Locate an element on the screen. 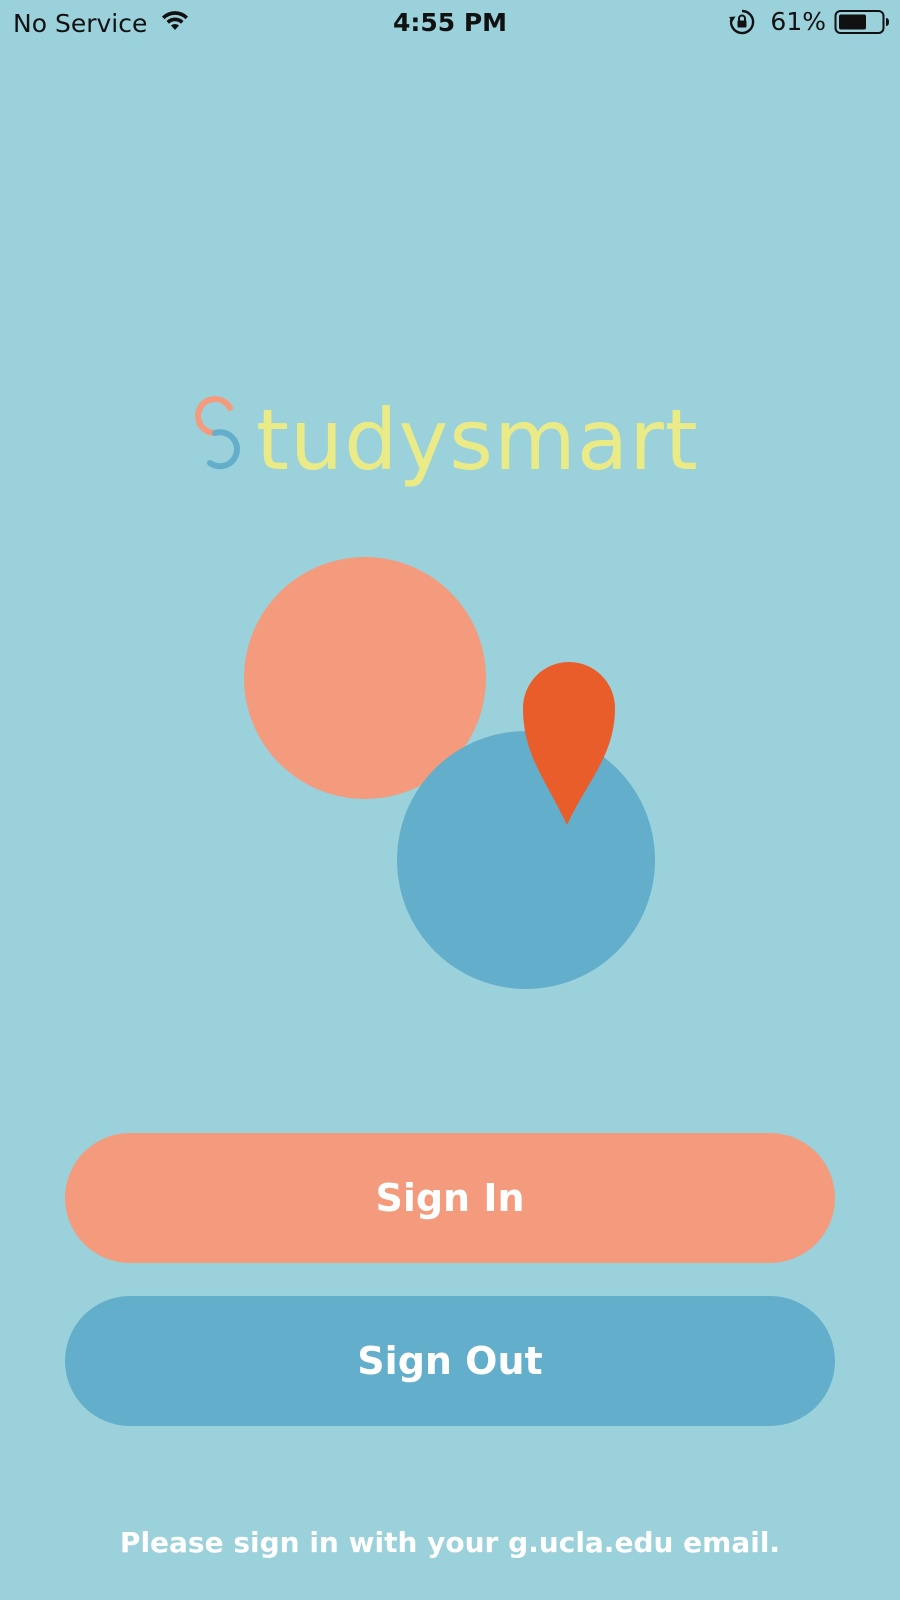 The image size is (900, 1600). sign-in-button: Sign In is located at coordinates (450, 1198).